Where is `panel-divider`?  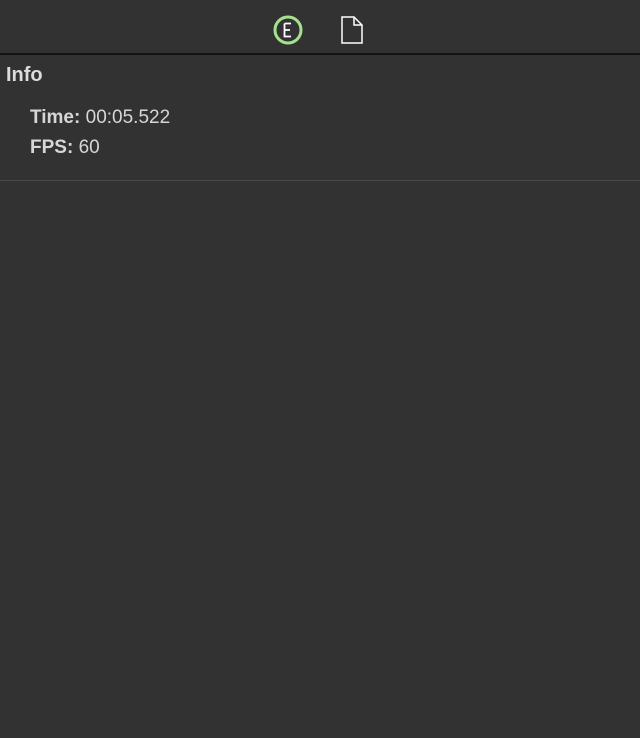
panel-divider is located at coordinates (320, 180).